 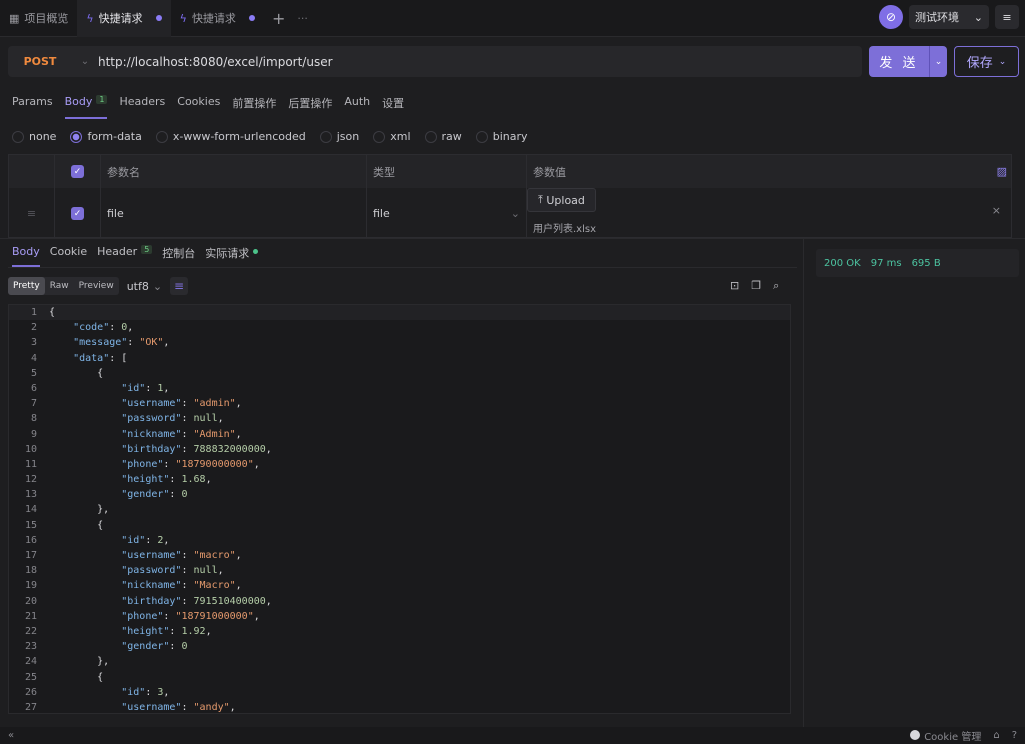 What do you see at coordinates (379, 136) in the screenshot?
I see `radio-circle-icon` at bounding box center [379, 136].